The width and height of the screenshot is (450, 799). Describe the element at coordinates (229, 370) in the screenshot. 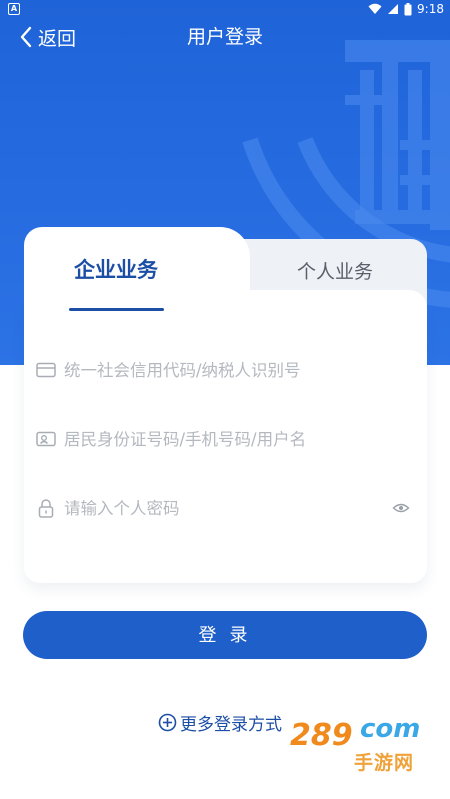

I see `credit-code-input` at that location.